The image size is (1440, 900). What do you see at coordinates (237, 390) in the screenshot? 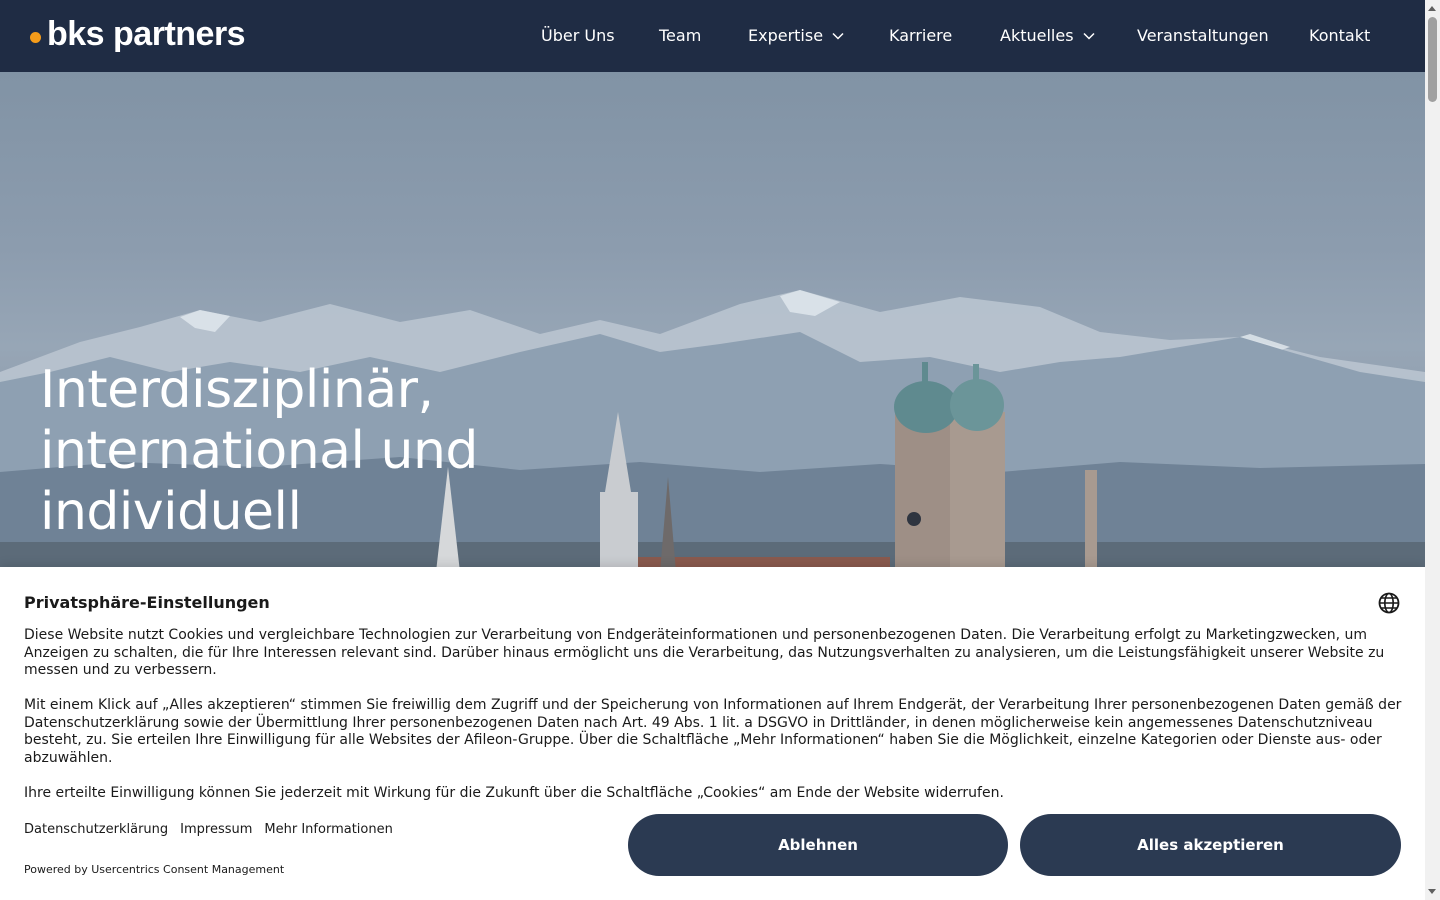
I see `hero-title-line: Interdisziplinär,` at bounding box center [237, 390].